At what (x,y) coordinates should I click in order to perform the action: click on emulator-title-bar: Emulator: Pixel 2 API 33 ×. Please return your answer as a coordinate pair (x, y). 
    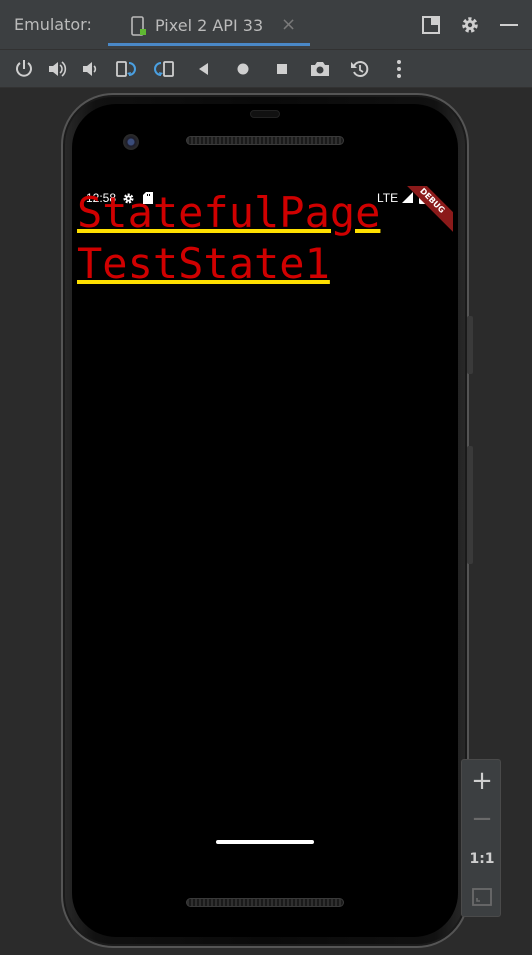
    Looking at the image, I should click on (266, 25).